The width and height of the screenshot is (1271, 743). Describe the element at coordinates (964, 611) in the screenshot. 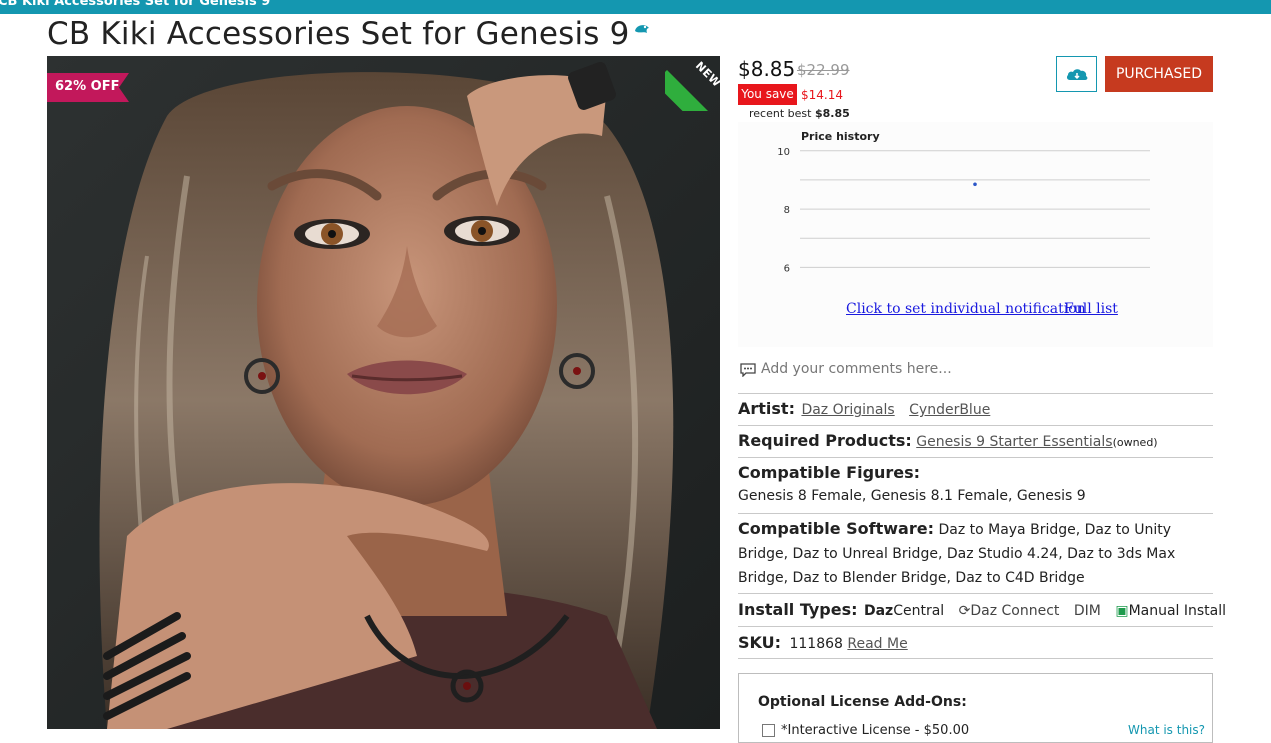

I see `dazconnect-icon: ⟳` at that location.